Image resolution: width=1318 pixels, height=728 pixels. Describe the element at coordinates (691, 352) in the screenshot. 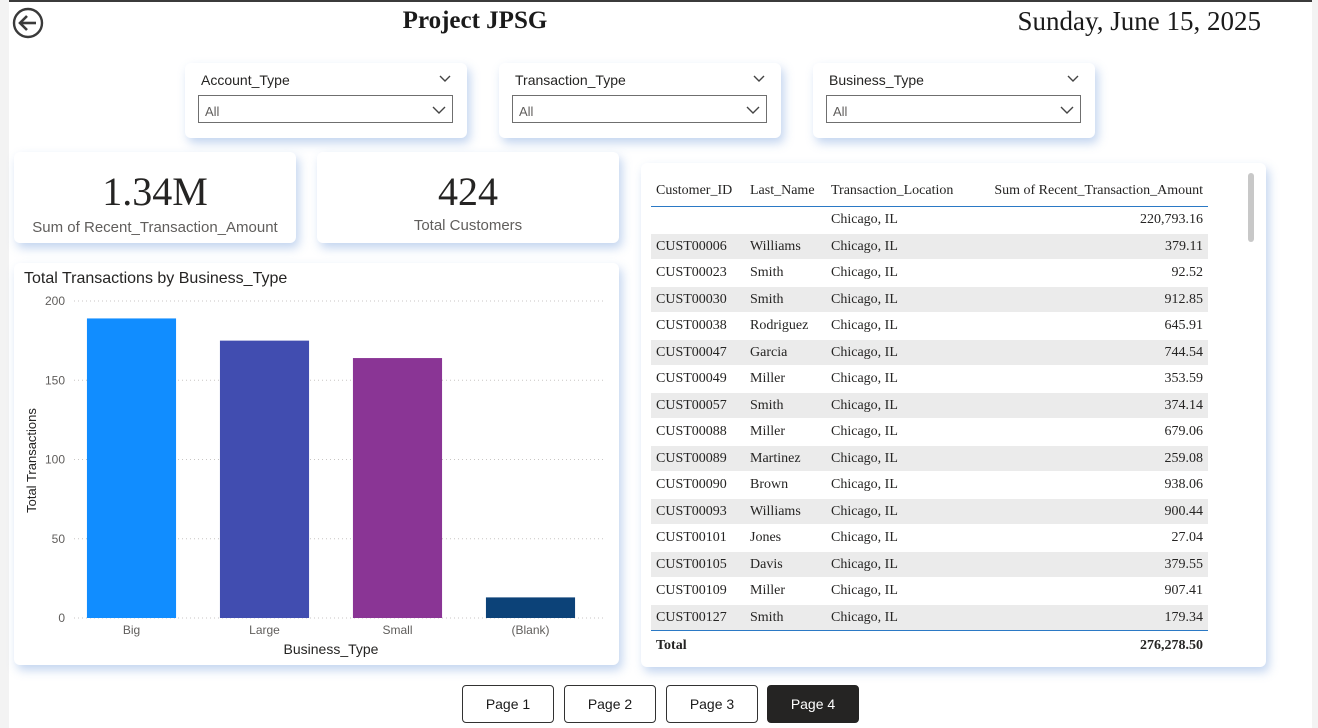

I see `cell-customer-id: CUST00047` at that location.